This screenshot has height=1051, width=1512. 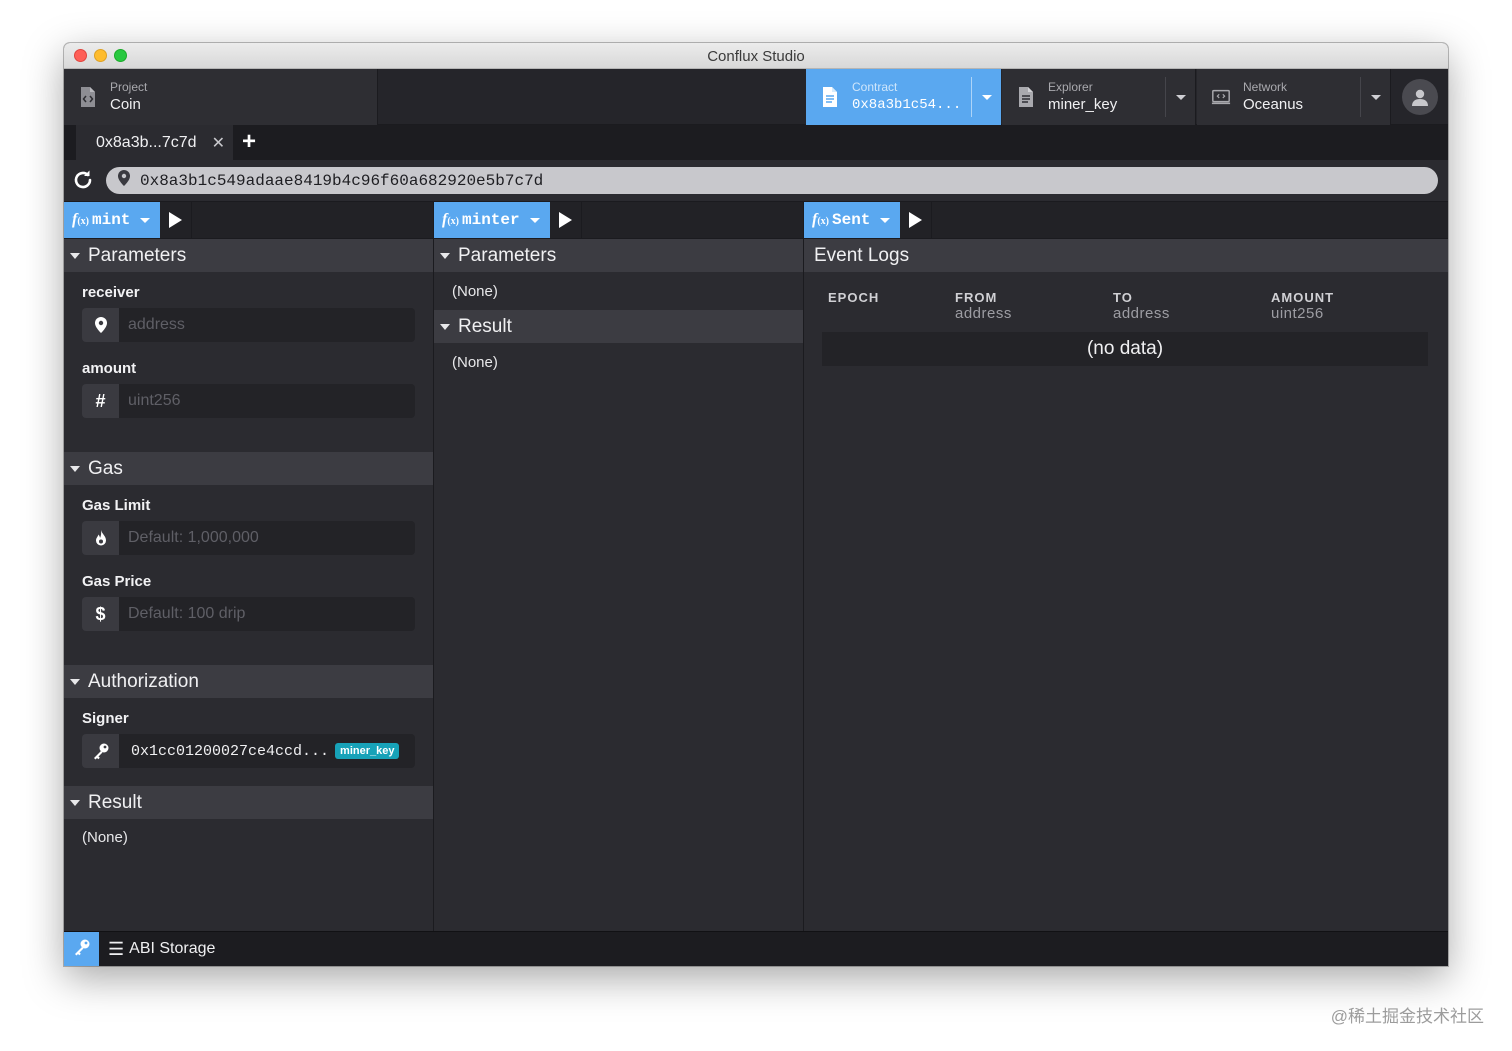 What do you see at coordinates (1126, 255) in the screenshot?
I see `event-logs-header: Event Logs` at bounding box center [1126, 255].